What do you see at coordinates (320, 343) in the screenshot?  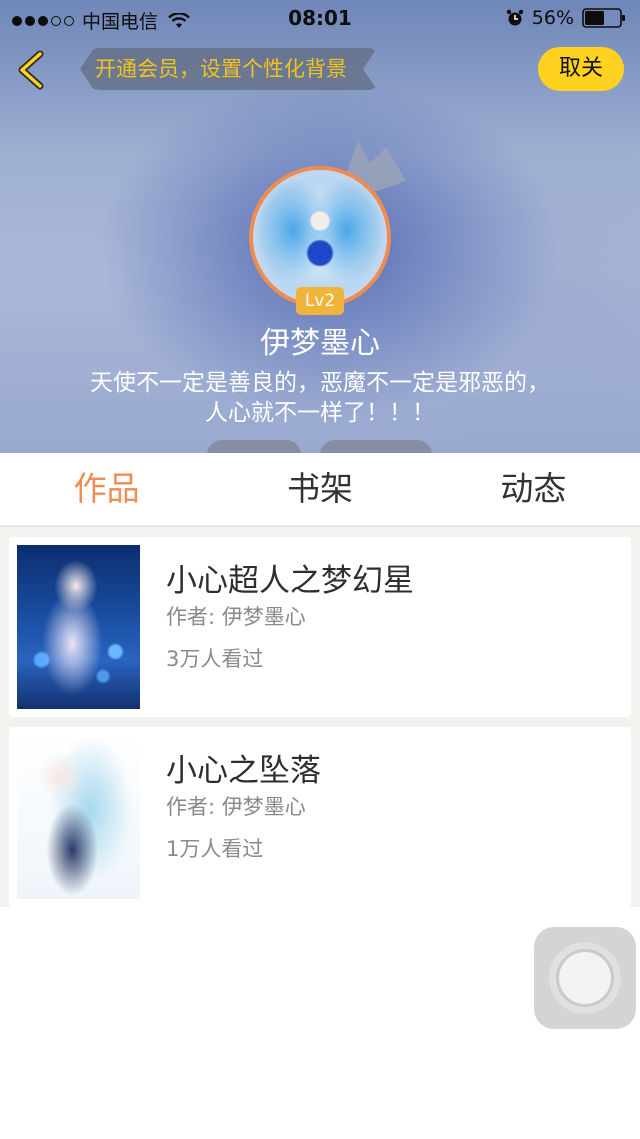 I see `username: 伊梦墨心` at bounding box center [320, 343].